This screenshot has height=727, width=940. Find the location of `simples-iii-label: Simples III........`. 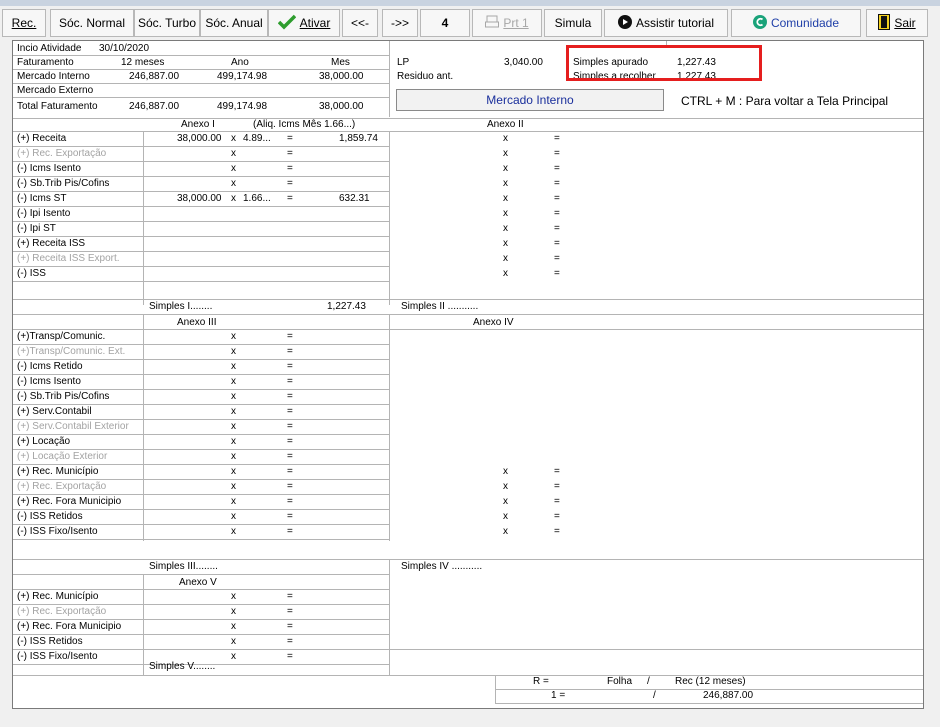

simples-iii-label: Simples III........ is located at coordinates (183, 566).